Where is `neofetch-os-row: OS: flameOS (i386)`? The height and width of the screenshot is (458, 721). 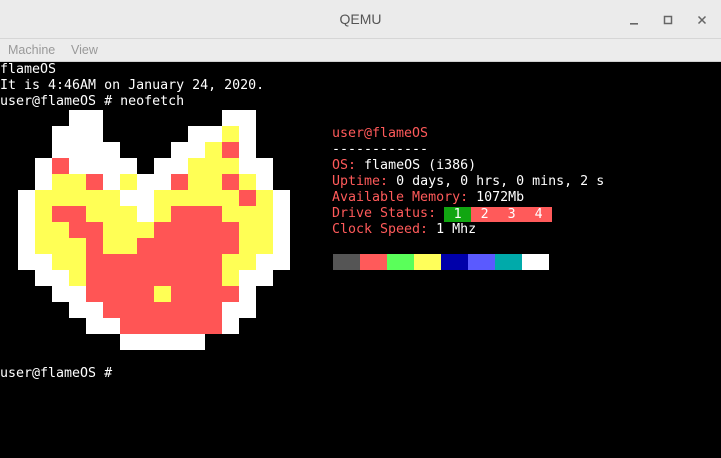
neofetch-os-row: OS: flameOS (i386) is located at coordinates (404, 166).